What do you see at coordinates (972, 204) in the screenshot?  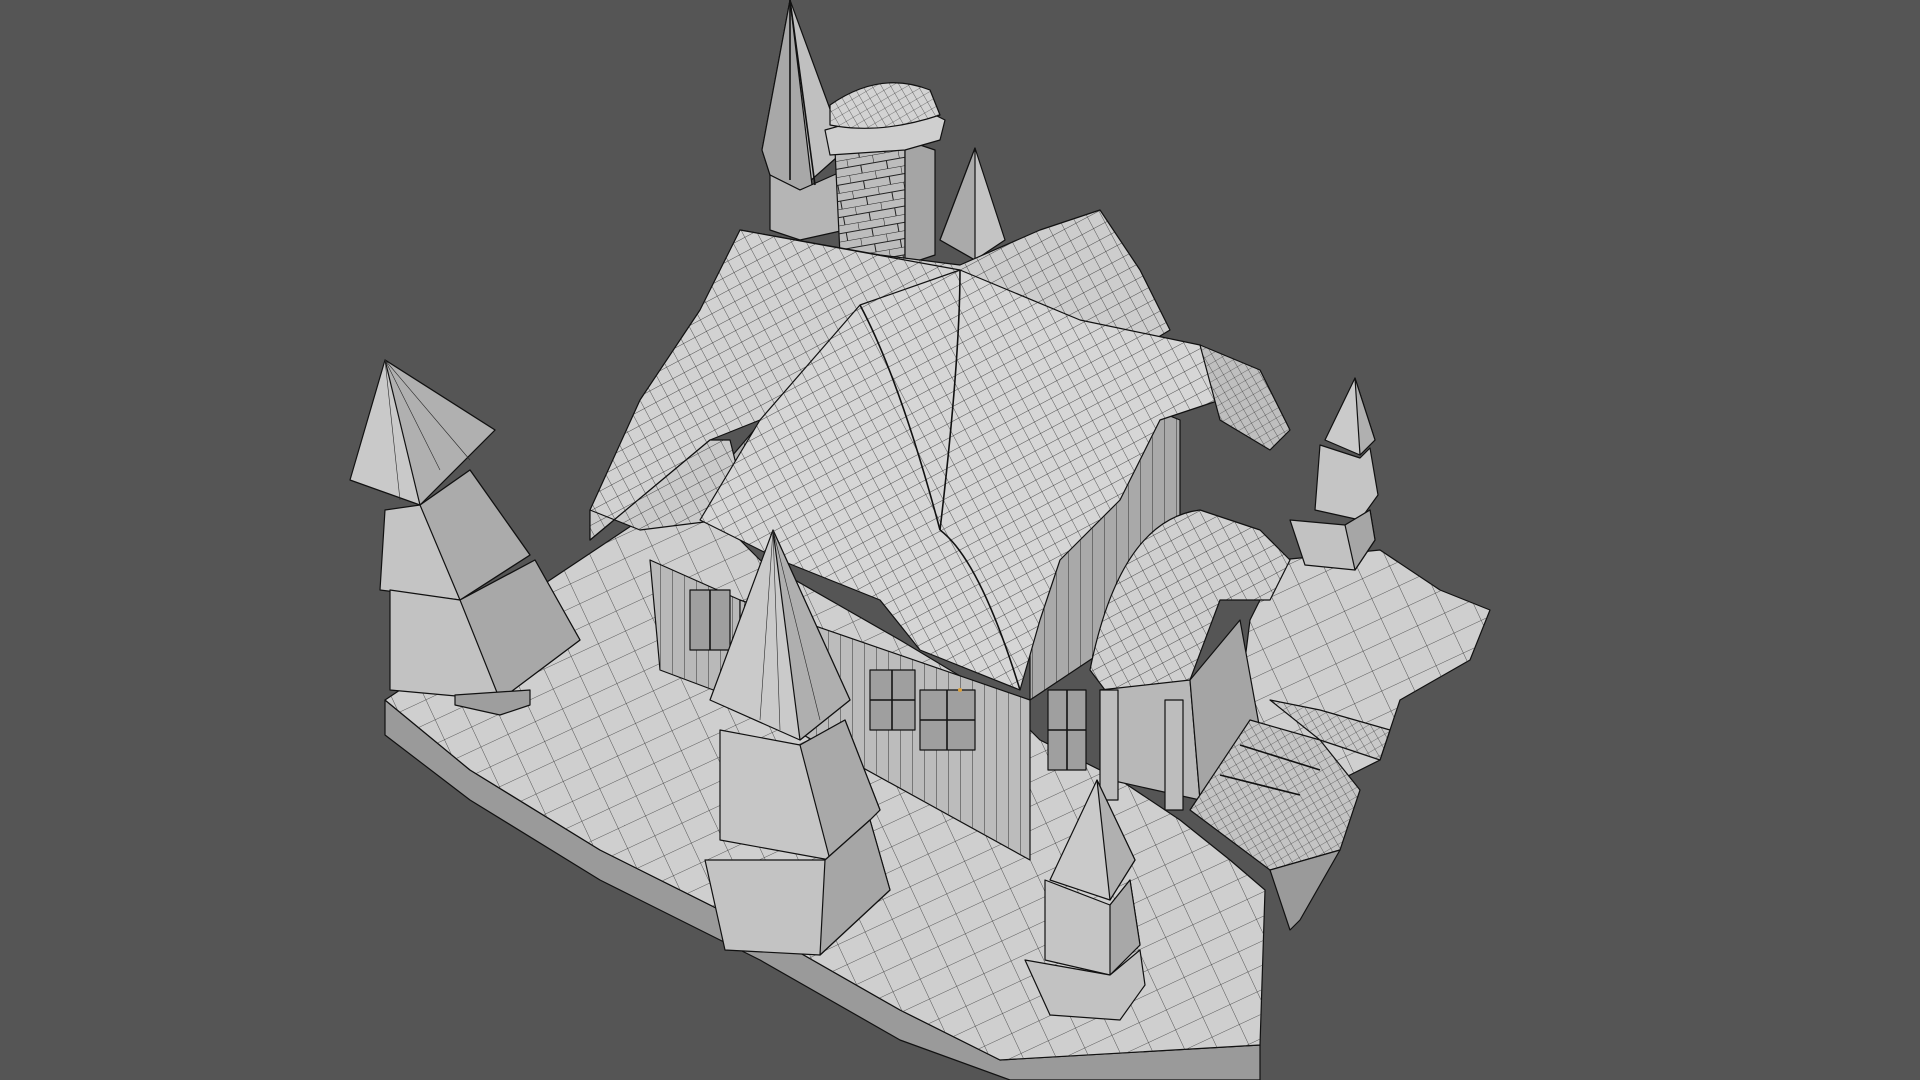 I see `spire-back-small` at bounding box center [972, 204].